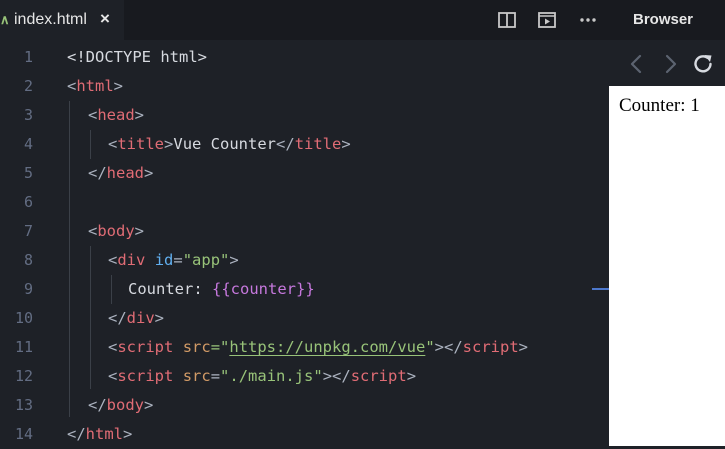 The height and width of the screenshot is (449, 725). I want to click on line-code: <html>, so click(95, 86).